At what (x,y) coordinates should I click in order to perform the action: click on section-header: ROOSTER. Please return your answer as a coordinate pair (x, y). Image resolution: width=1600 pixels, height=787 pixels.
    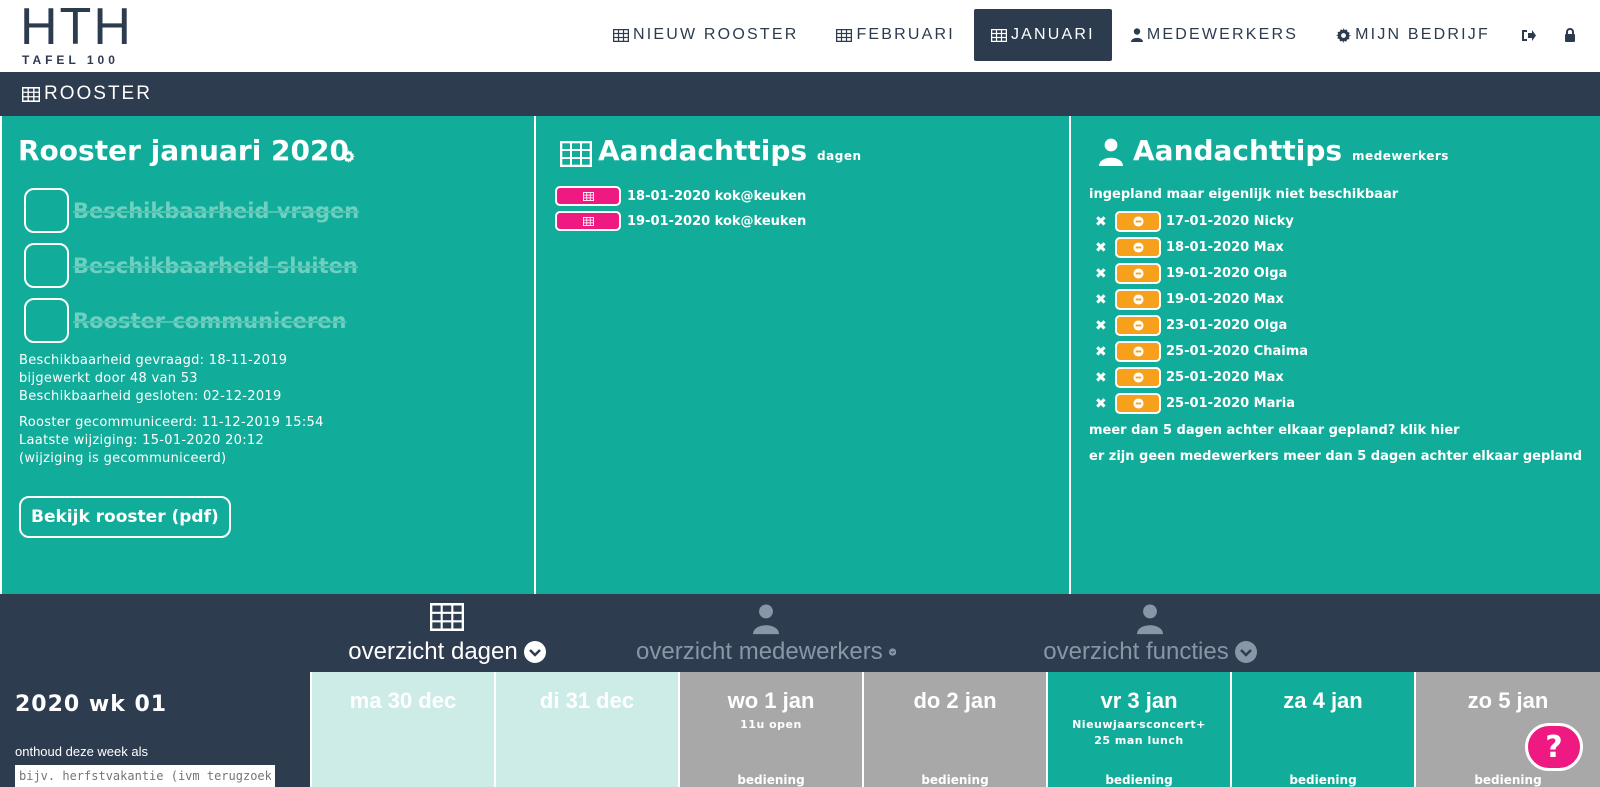
    Looking at the image, I should click on (800, 94).